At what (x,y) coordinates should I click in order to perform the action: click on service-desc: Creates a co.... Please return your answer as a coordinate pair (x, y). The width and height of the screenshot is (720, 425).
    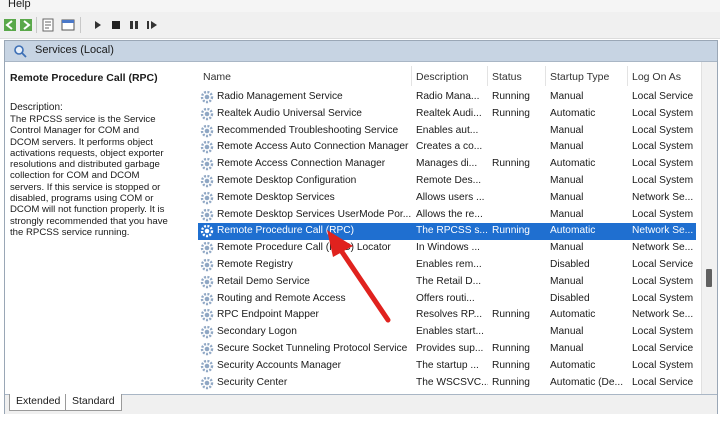
    Looking at the image, I should click on (449, 147).